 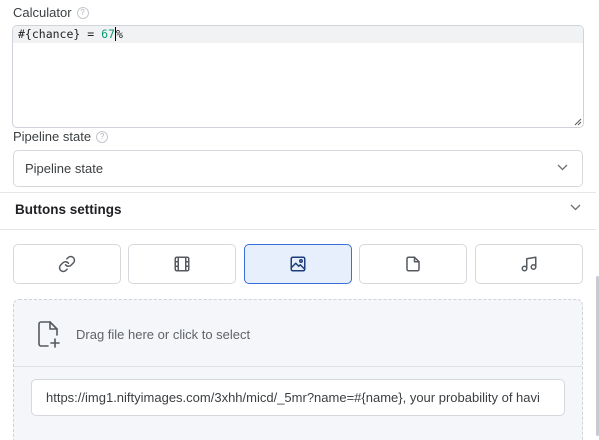 I want to click on dropzone-divider, so click(x=298, y=366).